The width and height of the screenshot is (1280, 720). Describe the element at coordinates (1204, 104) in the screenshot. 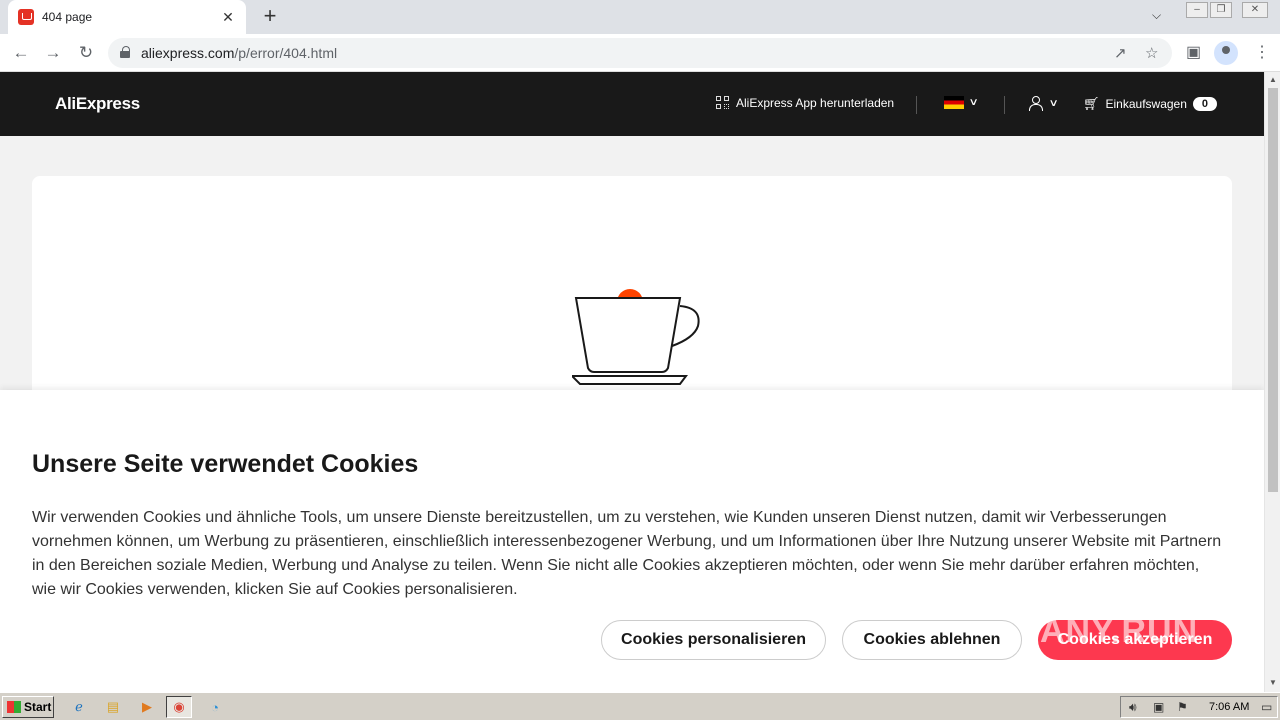

I see `cart-count-badge: 0` at that location.